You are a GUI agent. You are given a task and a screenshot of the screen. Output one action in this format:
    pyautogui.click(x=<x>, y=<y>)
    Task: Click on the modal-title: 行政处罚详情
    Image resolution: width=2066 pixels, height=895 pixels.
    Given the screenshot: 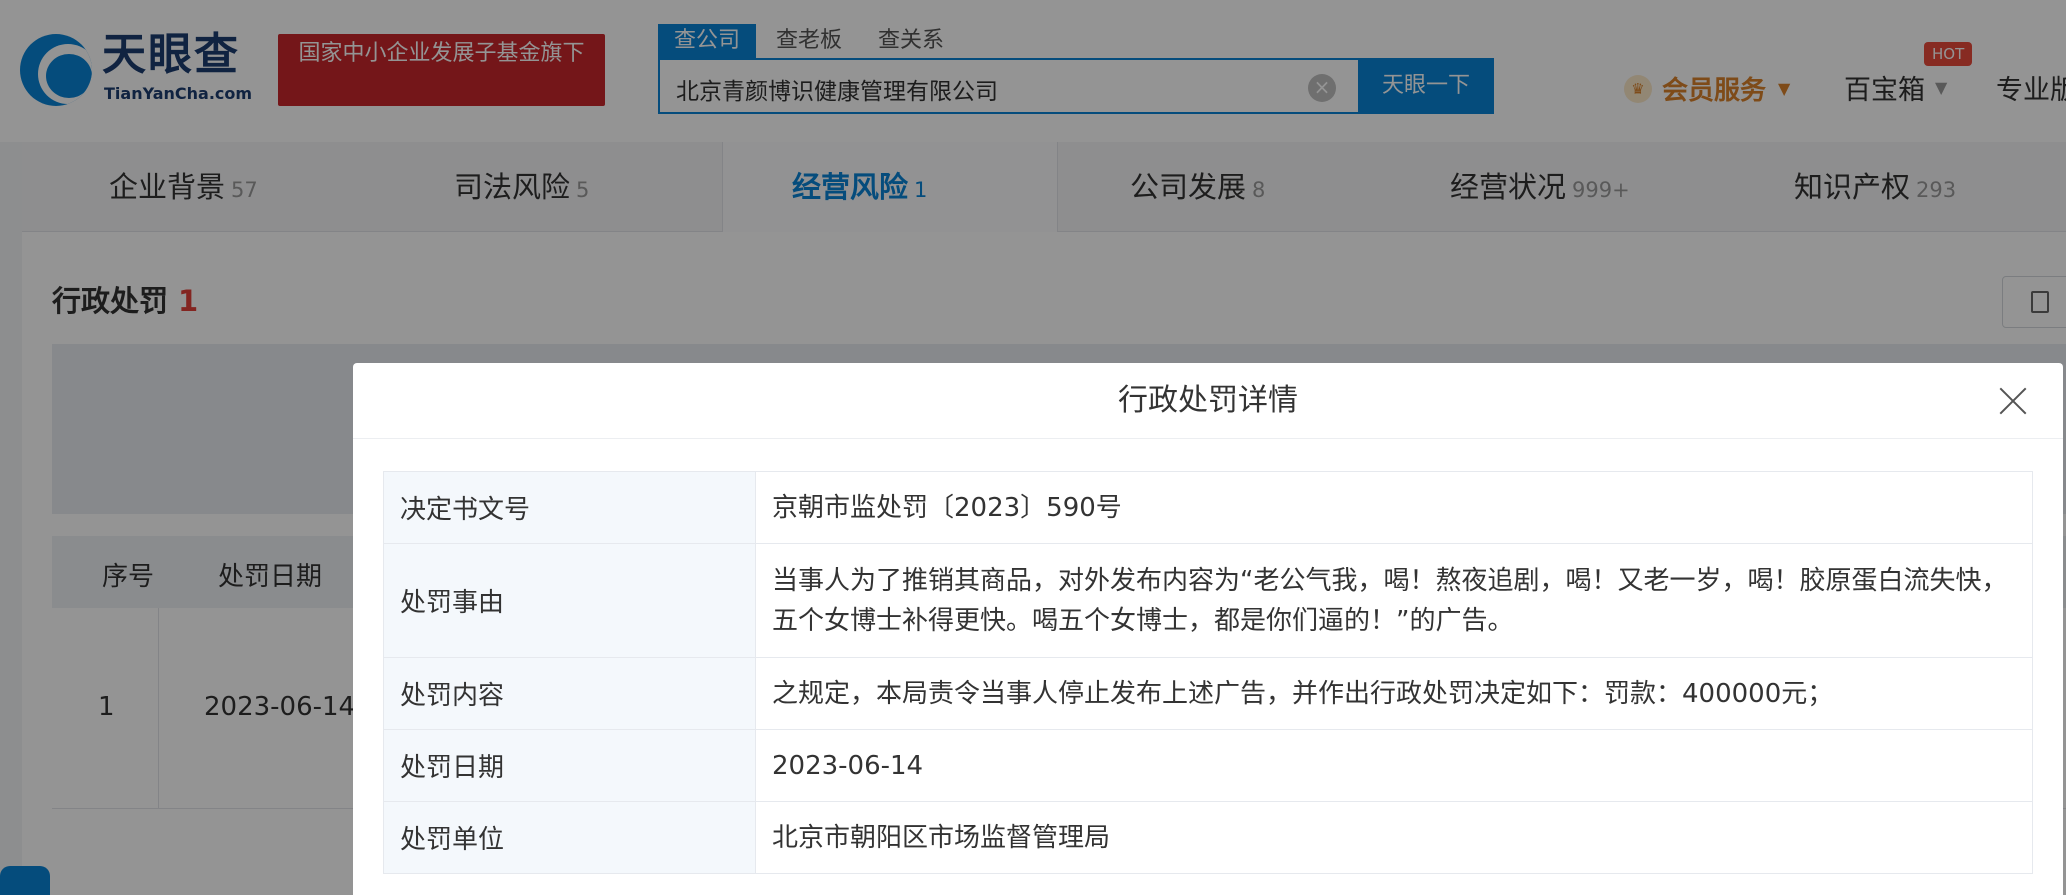 What is the action you would take?
    pyautogui.click(x=1208, y=400)
    